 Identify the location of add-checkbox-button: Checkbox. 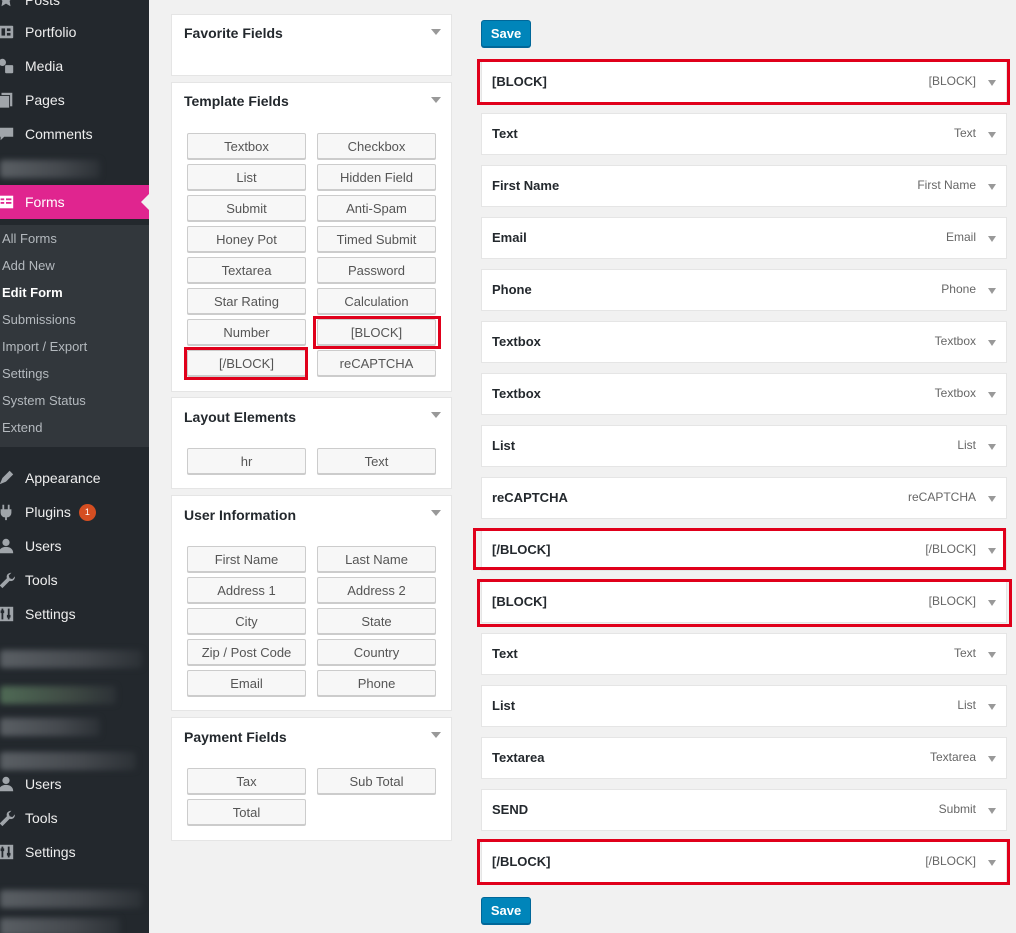
(376, 146).